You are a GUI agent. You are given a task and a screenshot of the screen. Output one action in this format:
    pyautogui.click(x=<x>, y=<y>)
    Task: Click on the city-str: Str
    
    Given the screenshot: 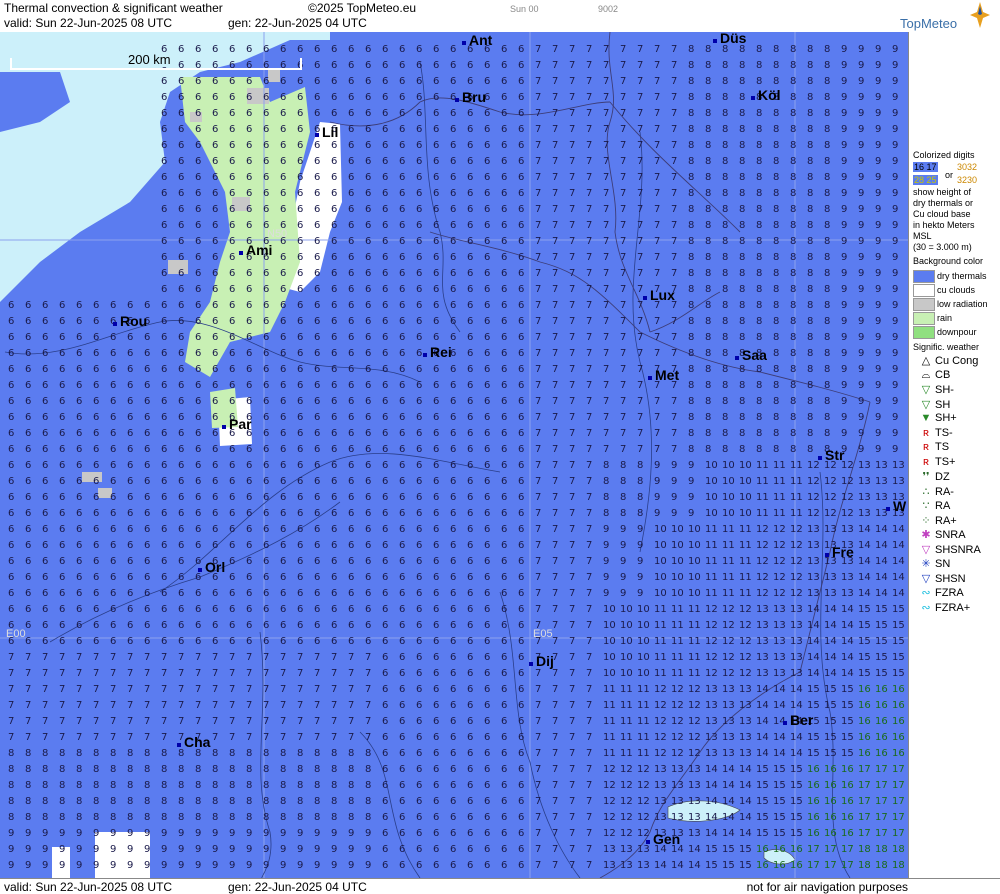 What is the action you would take?
    pyautogui.click(x=830, y=455)
    